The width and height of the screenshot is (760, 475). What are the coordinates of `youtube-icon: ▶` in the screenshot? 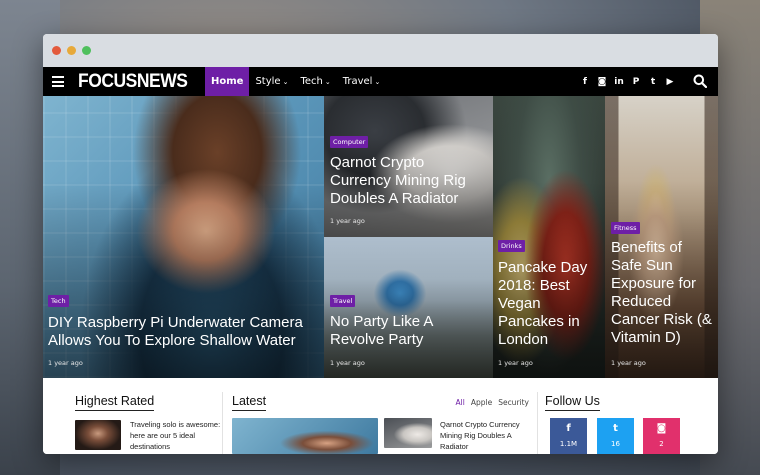 It's located at (670, 82).